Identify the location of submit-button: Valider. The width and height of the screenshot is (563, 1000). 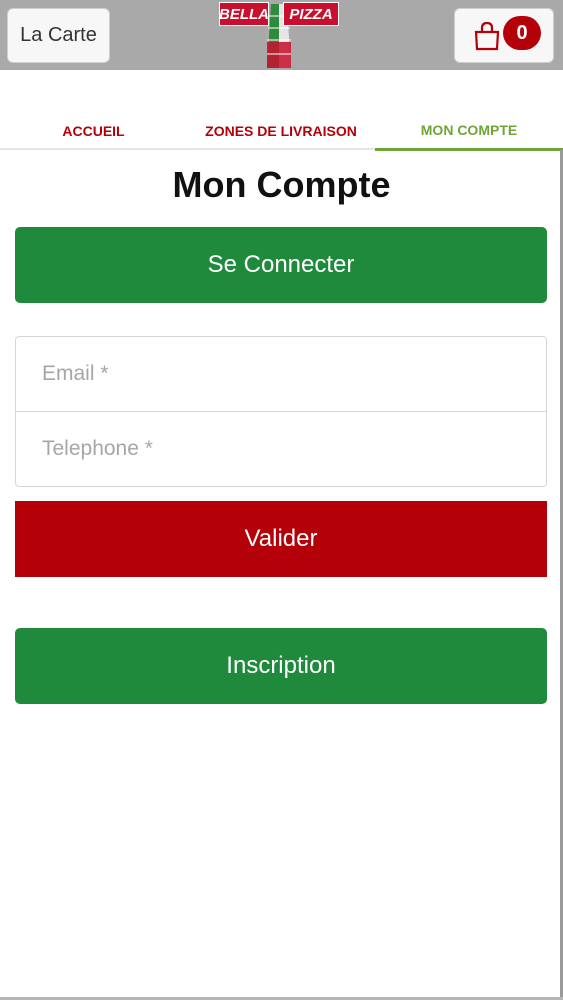
(281, 539).